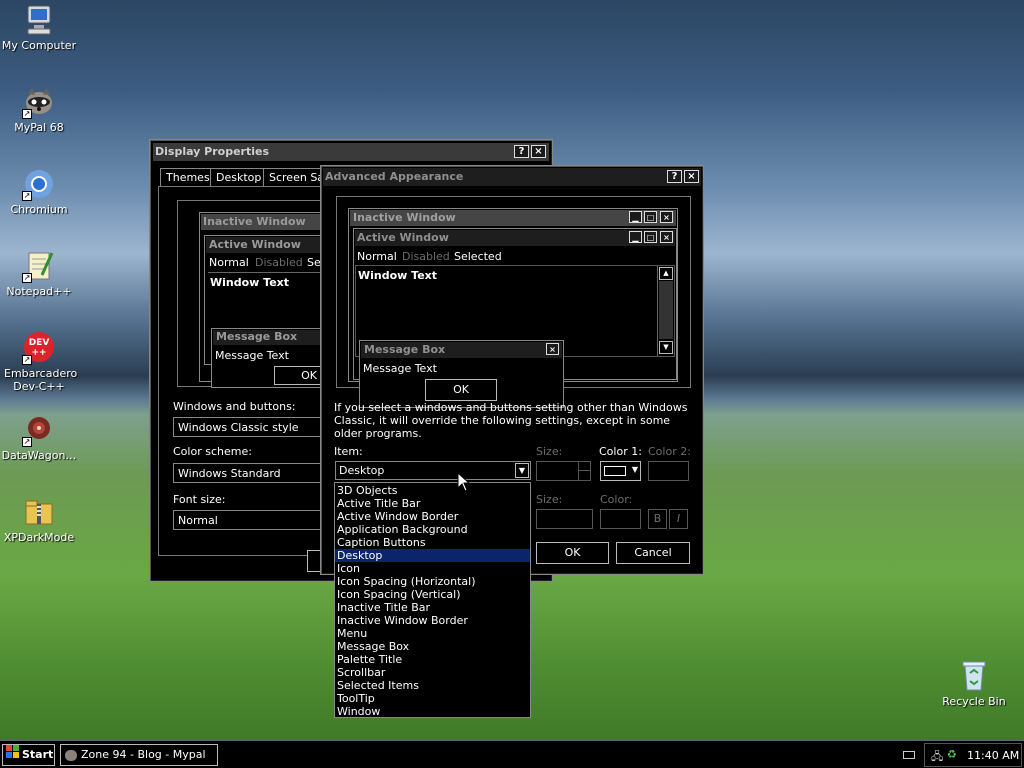 Image resolution: width=1024 pixels, height=768 pixels. I want to click on desktop-icon-label: My Computer, so click(39, 45).